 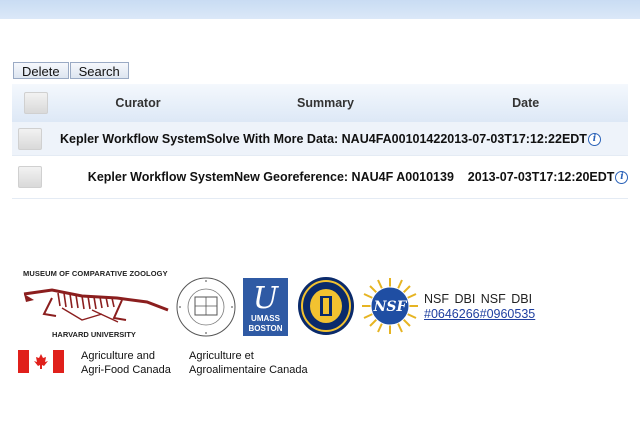 I want to click on nsf-grant-label: NSF DBI NSF DBI, so click(x=478, y=299).